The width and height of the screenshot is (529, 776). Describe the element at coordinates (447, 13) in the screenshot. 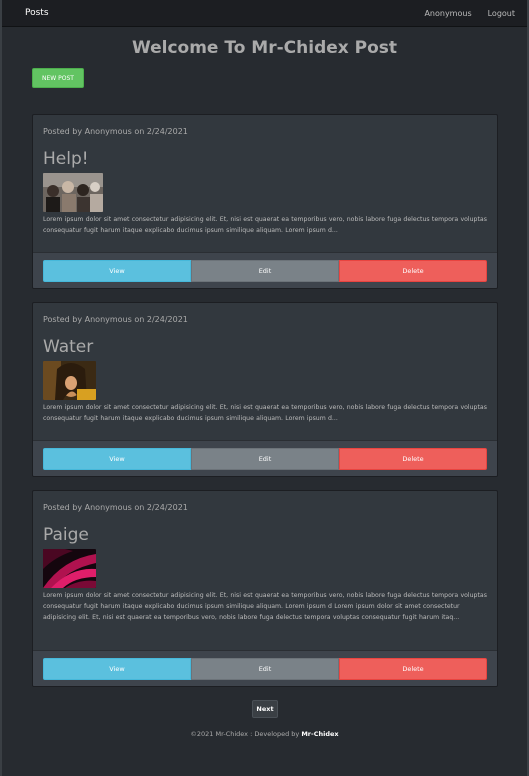

I see `nav-user-link: Anonymous` at that location.